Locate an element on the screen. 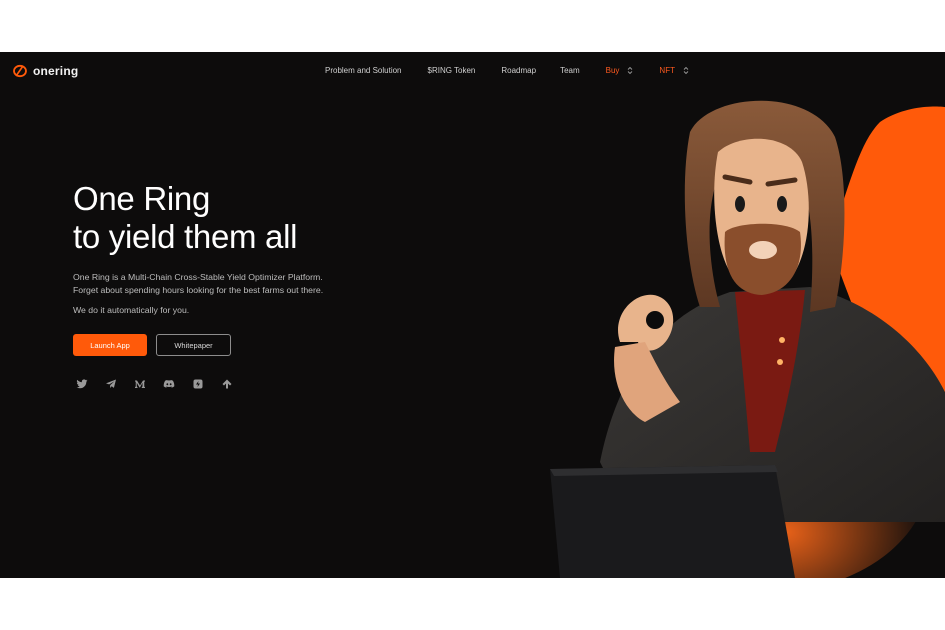 The image size is (945, 630). logo-text: onering is located at coordinates (56, 71).